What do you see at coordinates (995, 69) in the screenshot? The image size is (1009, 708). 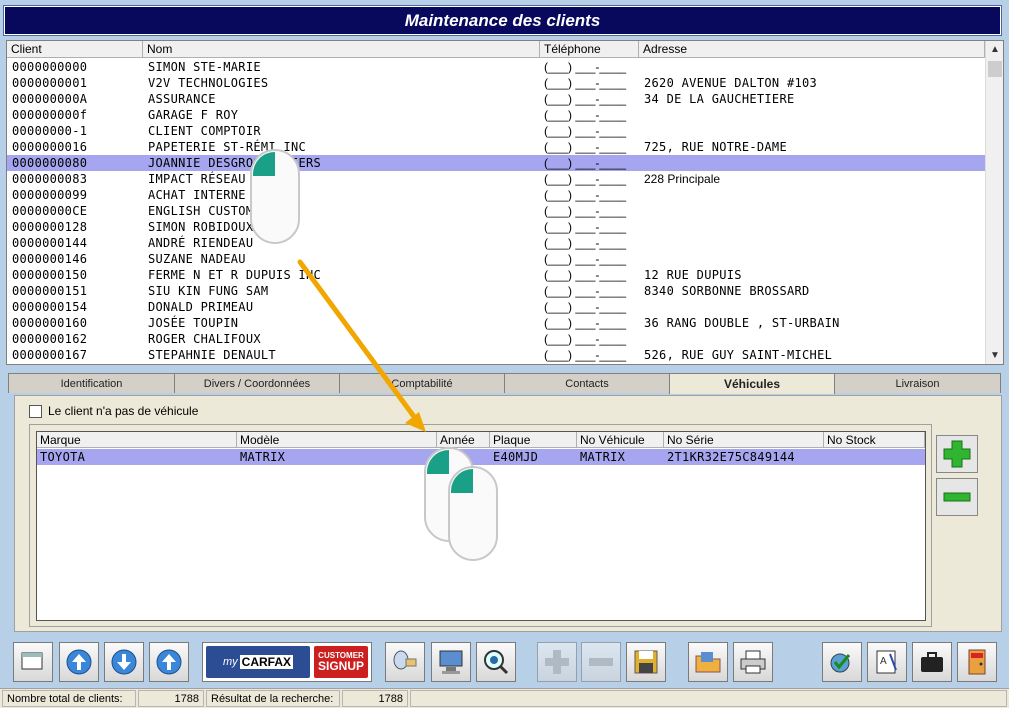 I see `scrollbar-thumb` at bounding box center [995, 69].